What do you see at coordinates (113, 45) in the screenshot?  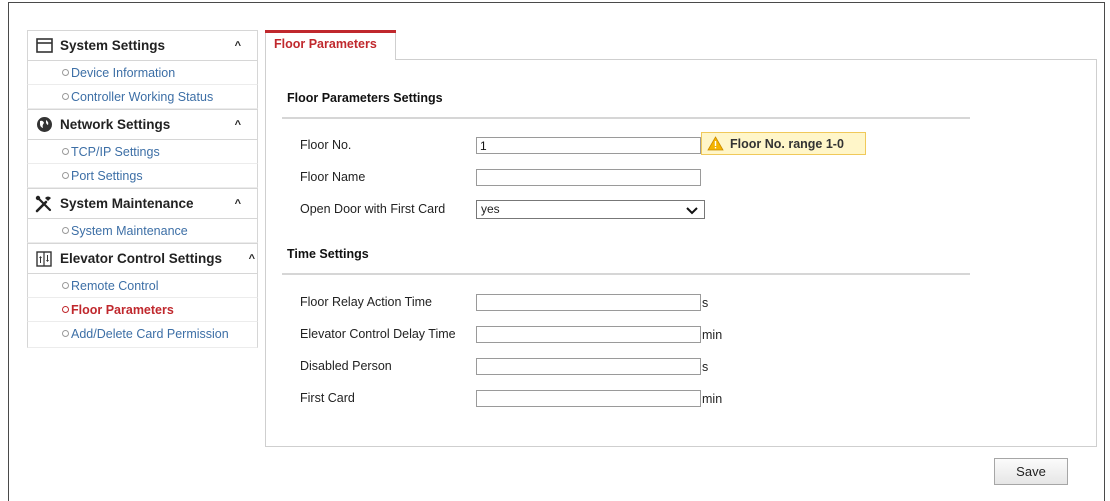 I see `sidebar-group-label: System Settings` at bounding box center [113, 45].